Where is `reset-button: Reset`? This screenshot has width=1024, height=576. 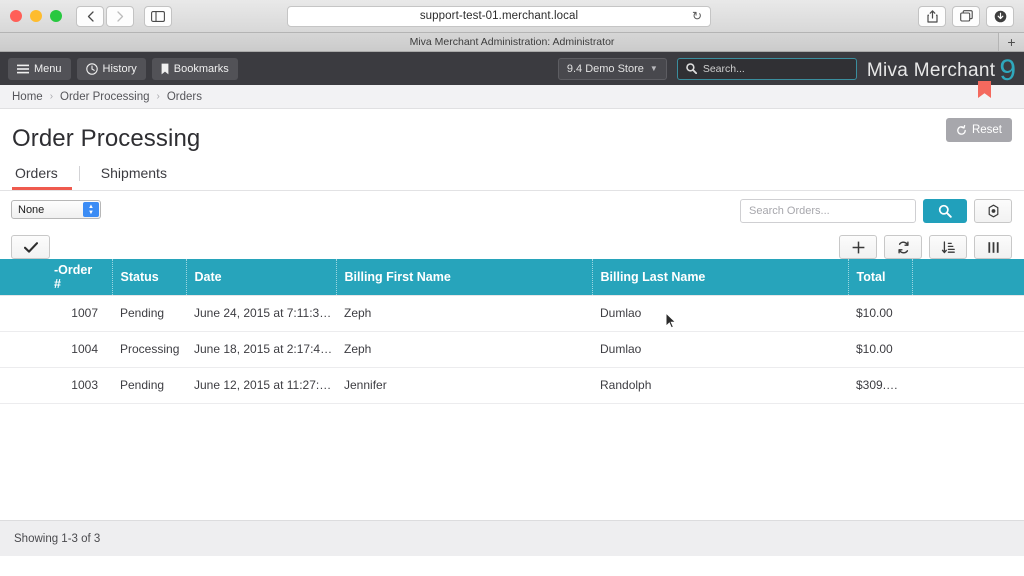 reset-button: Reset is located at coordinates (978, 130).